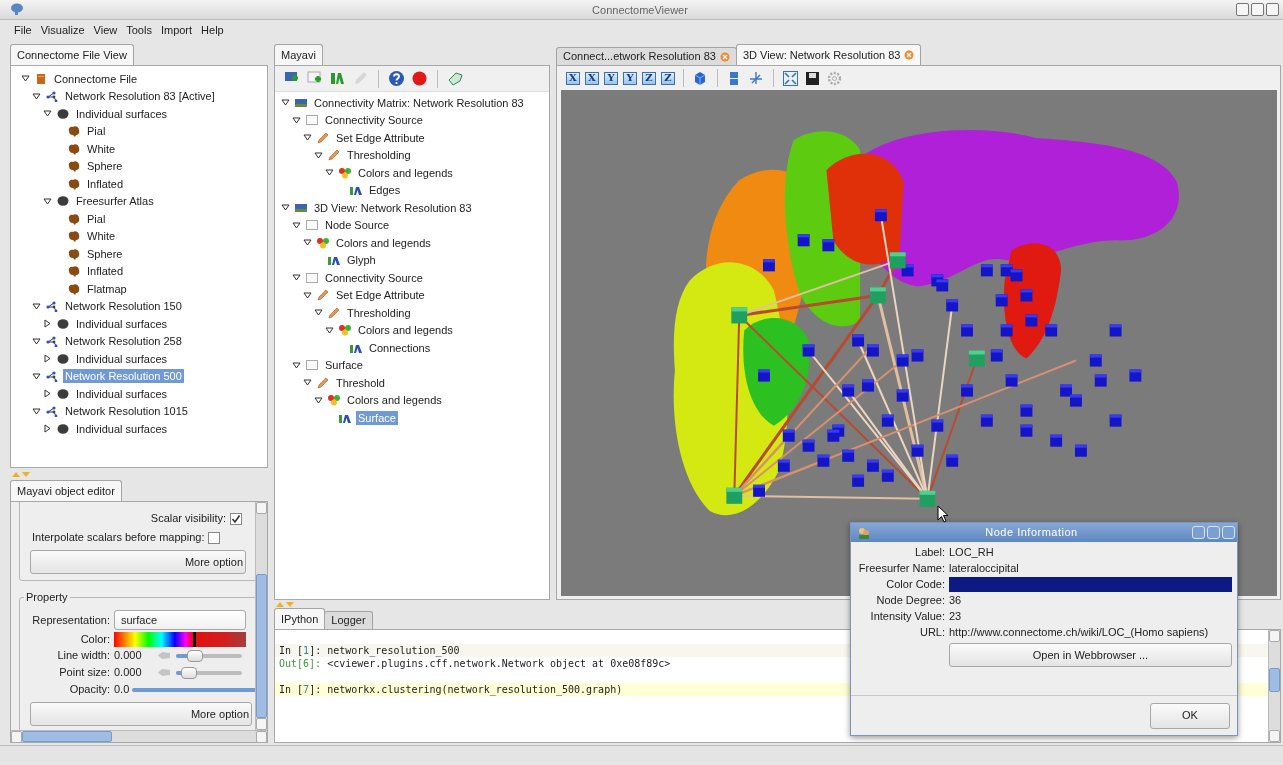 The height and width of the screenshot is (765, 1283). What do you see at coordinates (756, 78) in the screenshot?
I see `axes-icon` at bounding box center [756, 78].